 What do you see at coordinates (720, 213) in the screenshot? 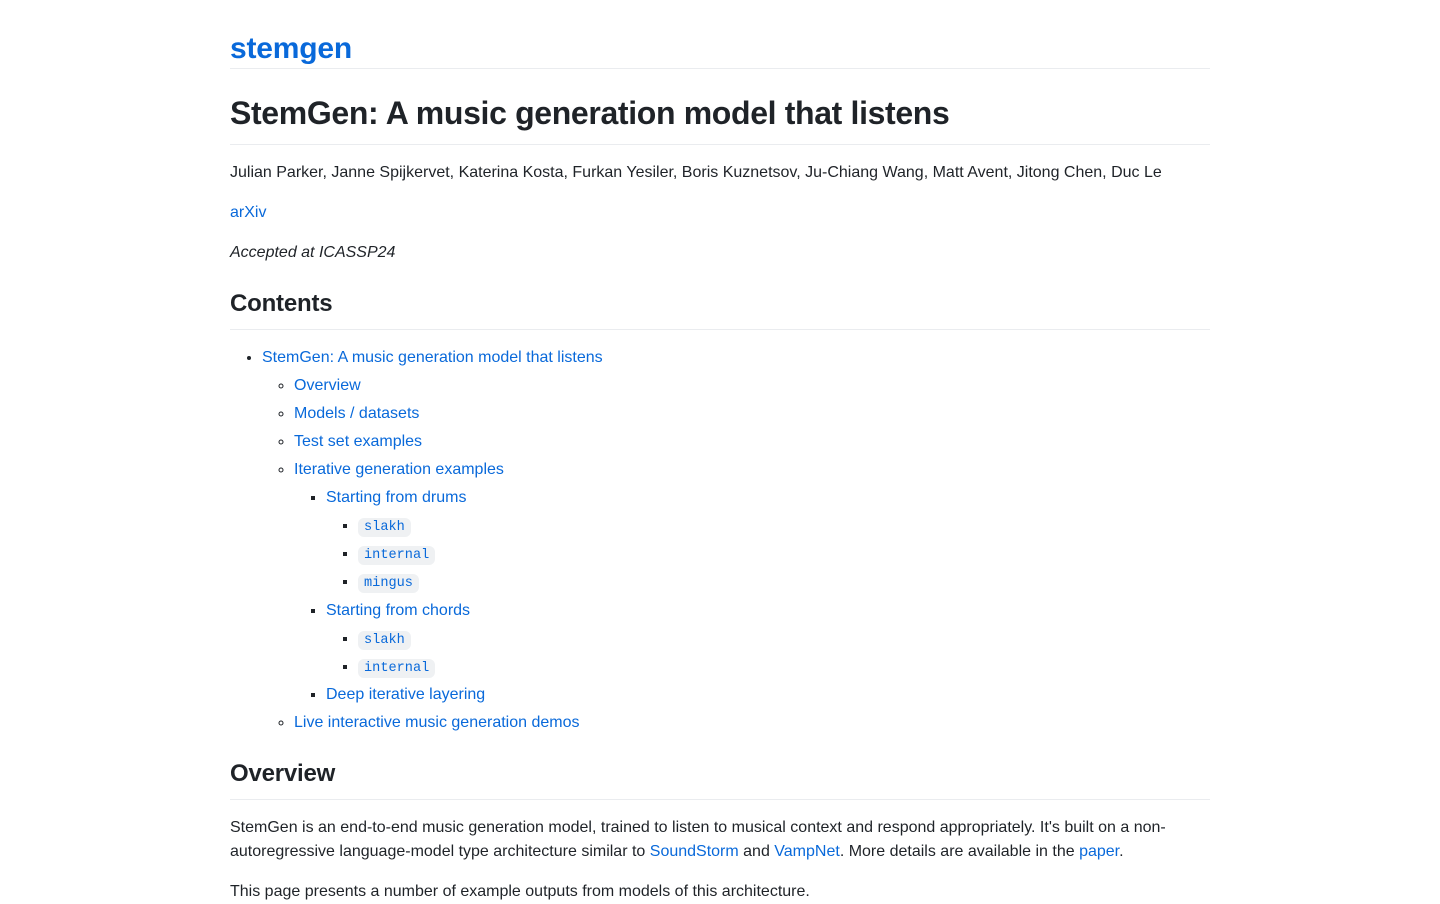
I see `external-links: arXiv` at bounding box center [720, 213].